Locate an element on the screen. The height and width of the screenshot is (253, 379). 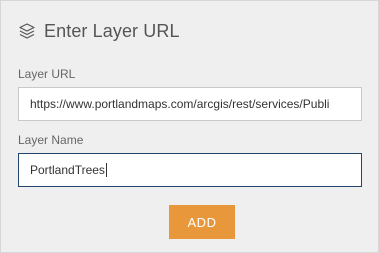
text-caret is located at coordinates (106, 170).